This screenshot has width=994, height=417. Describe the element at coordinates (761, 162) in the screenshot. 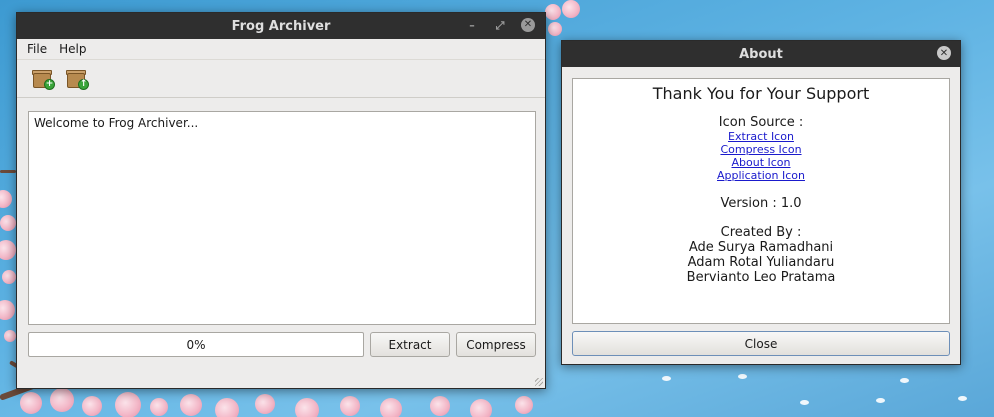

I see `link-about-icon: About Icon` at that location.